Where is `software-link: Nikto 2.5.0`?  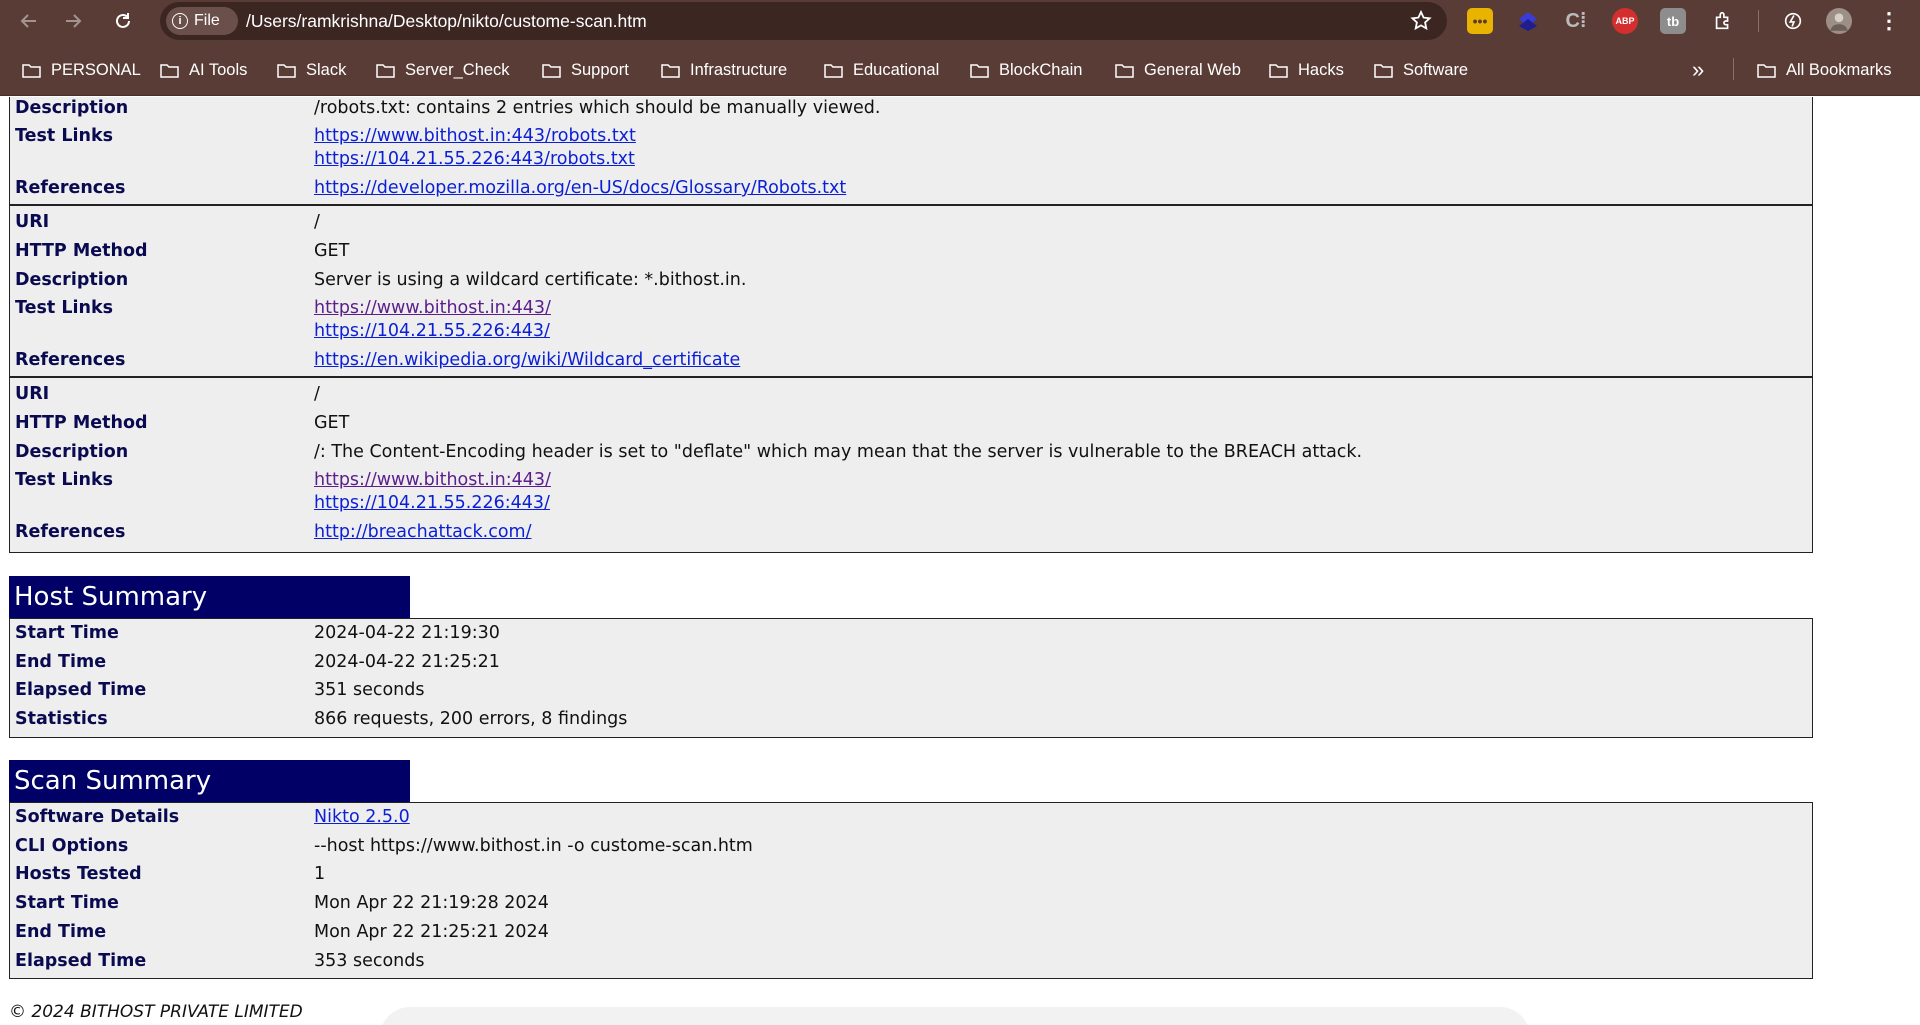
software-link: Nikto 2.5.0 is located at coordinates (362, 817).